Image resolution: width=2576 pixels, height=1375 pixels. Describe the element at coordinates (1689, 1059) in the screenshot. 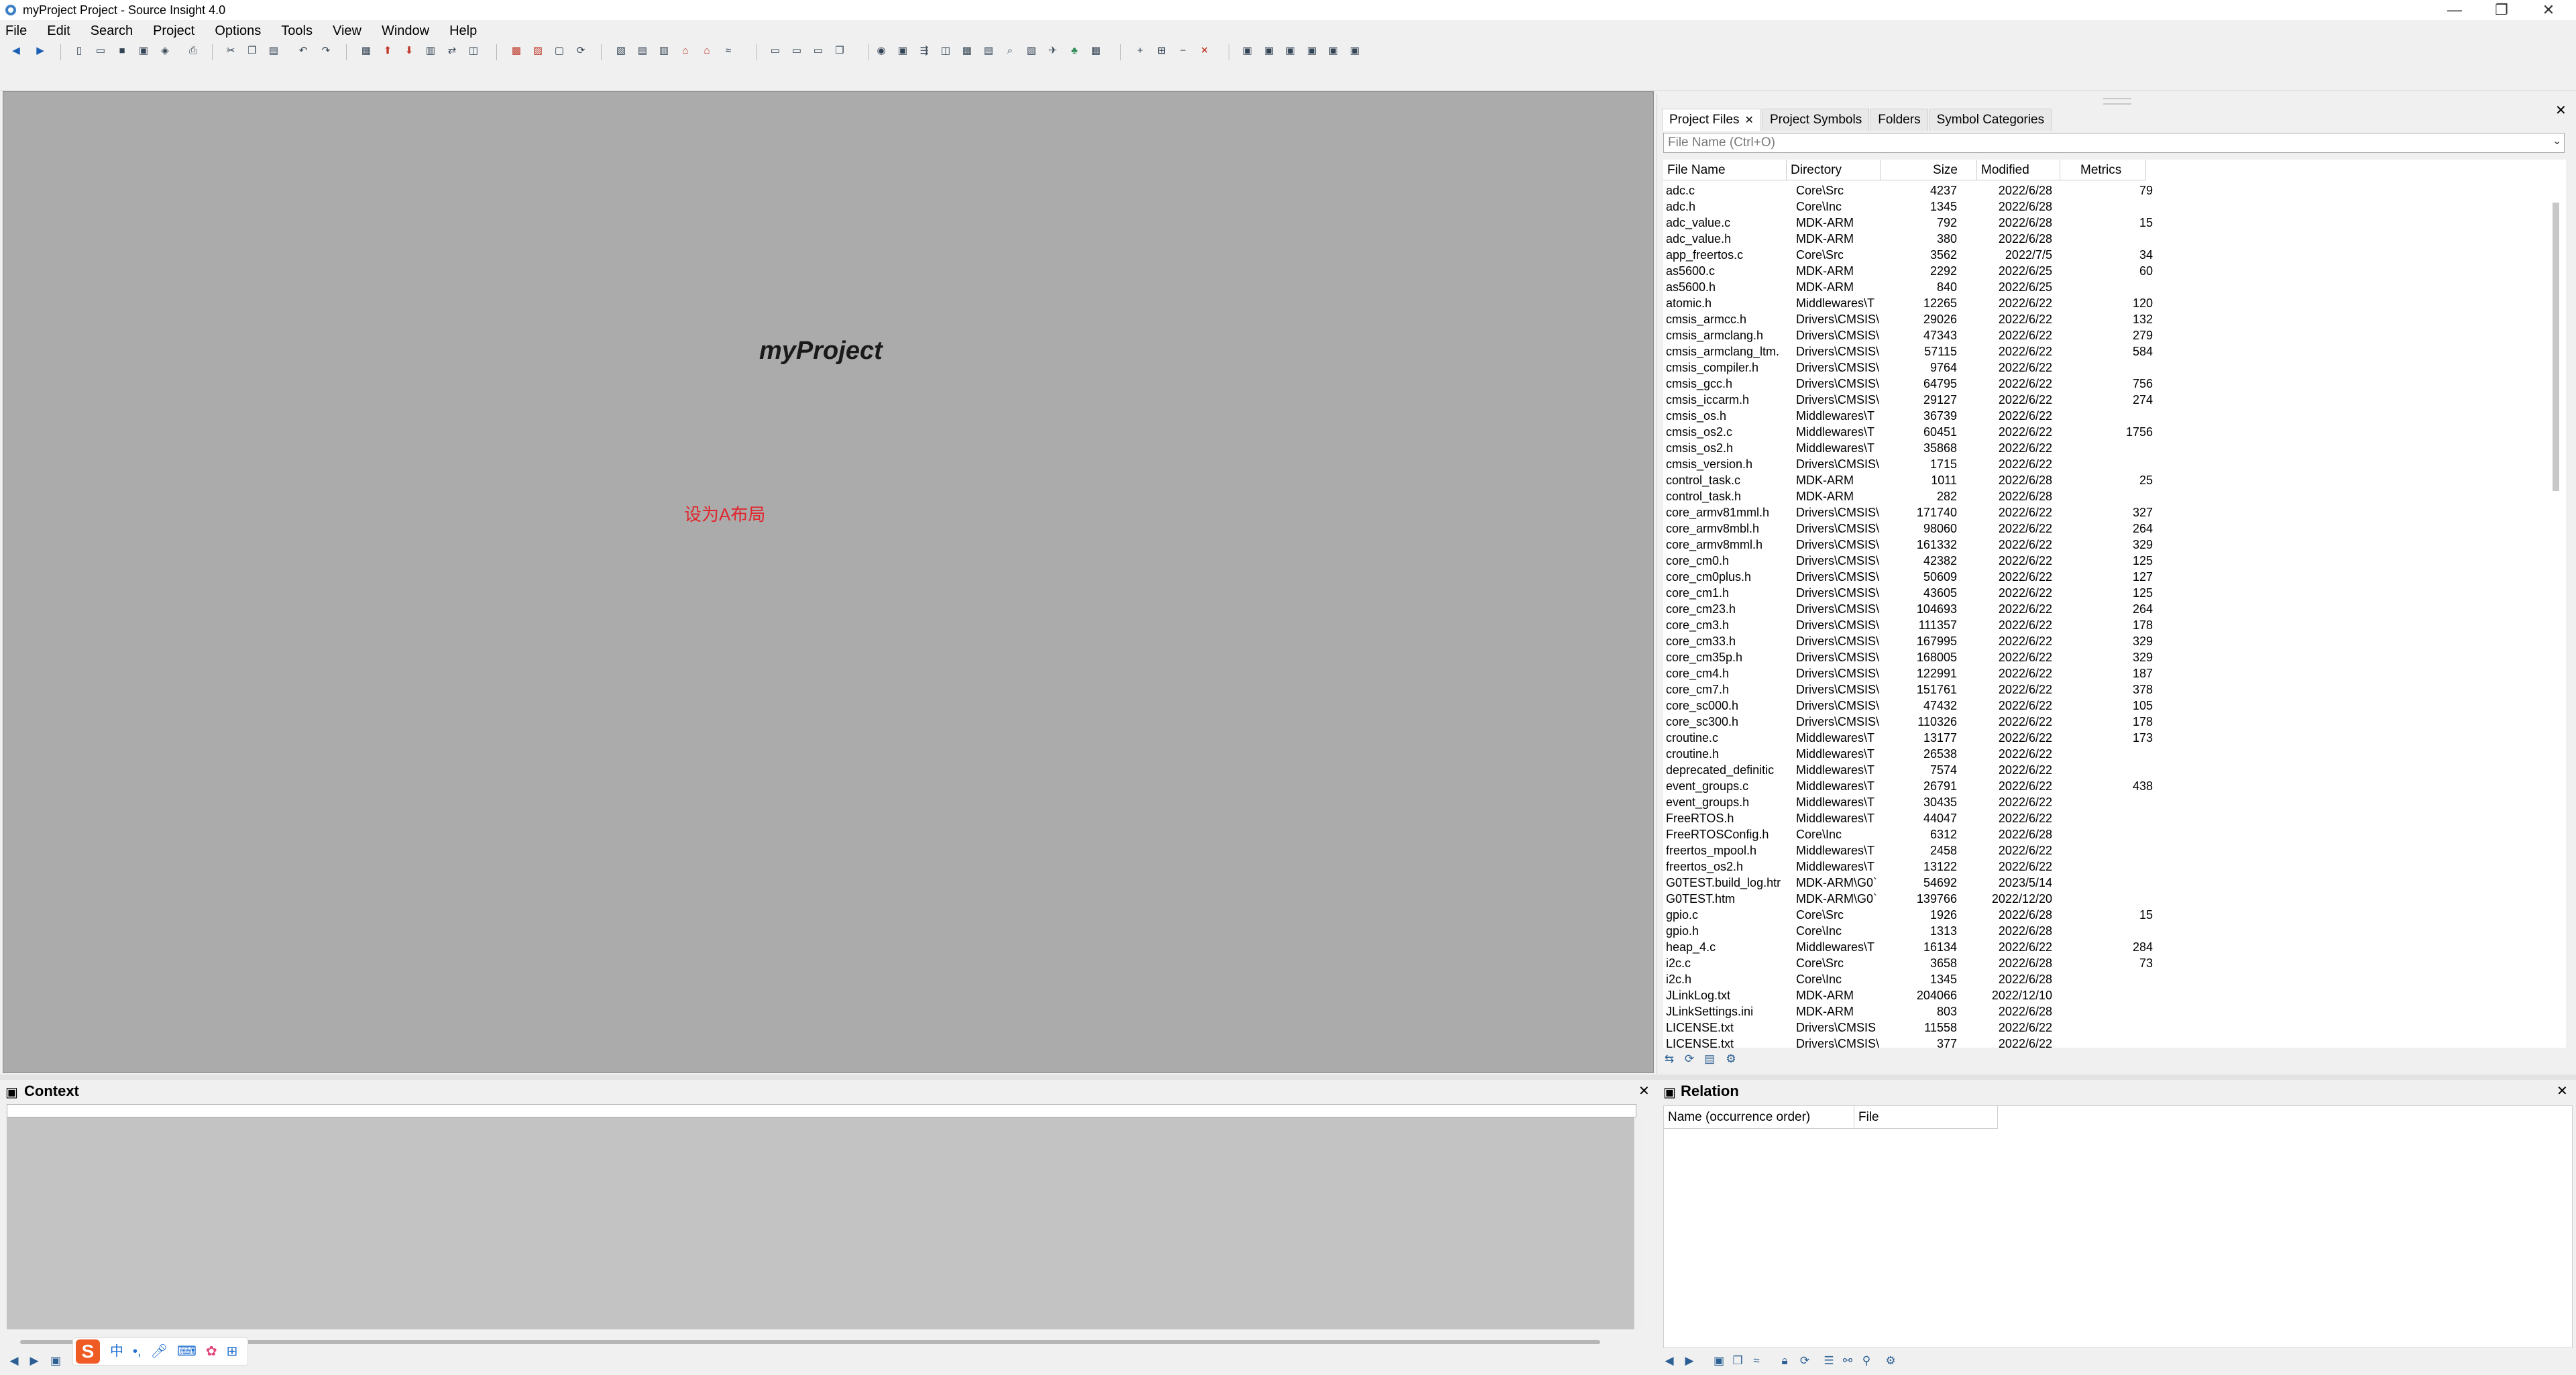

I see `refresh-project-icon: ⟳` at that location.